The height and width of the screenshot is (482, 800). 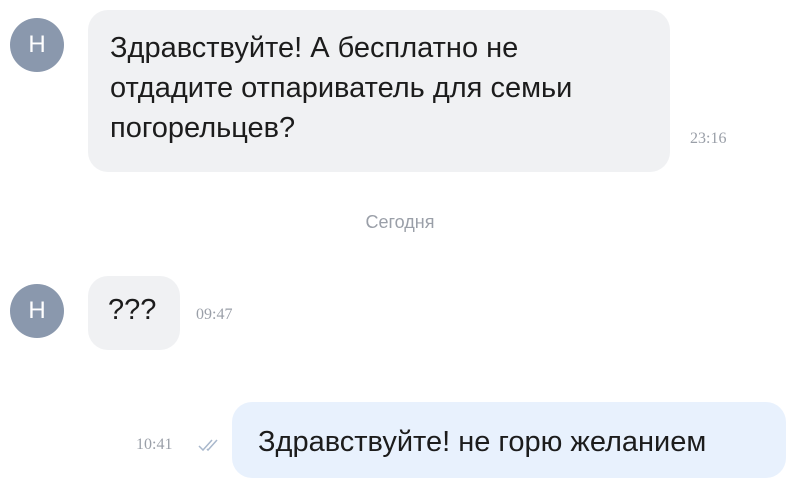 I want to click on message-text: ???, so click(x=132, y=310).